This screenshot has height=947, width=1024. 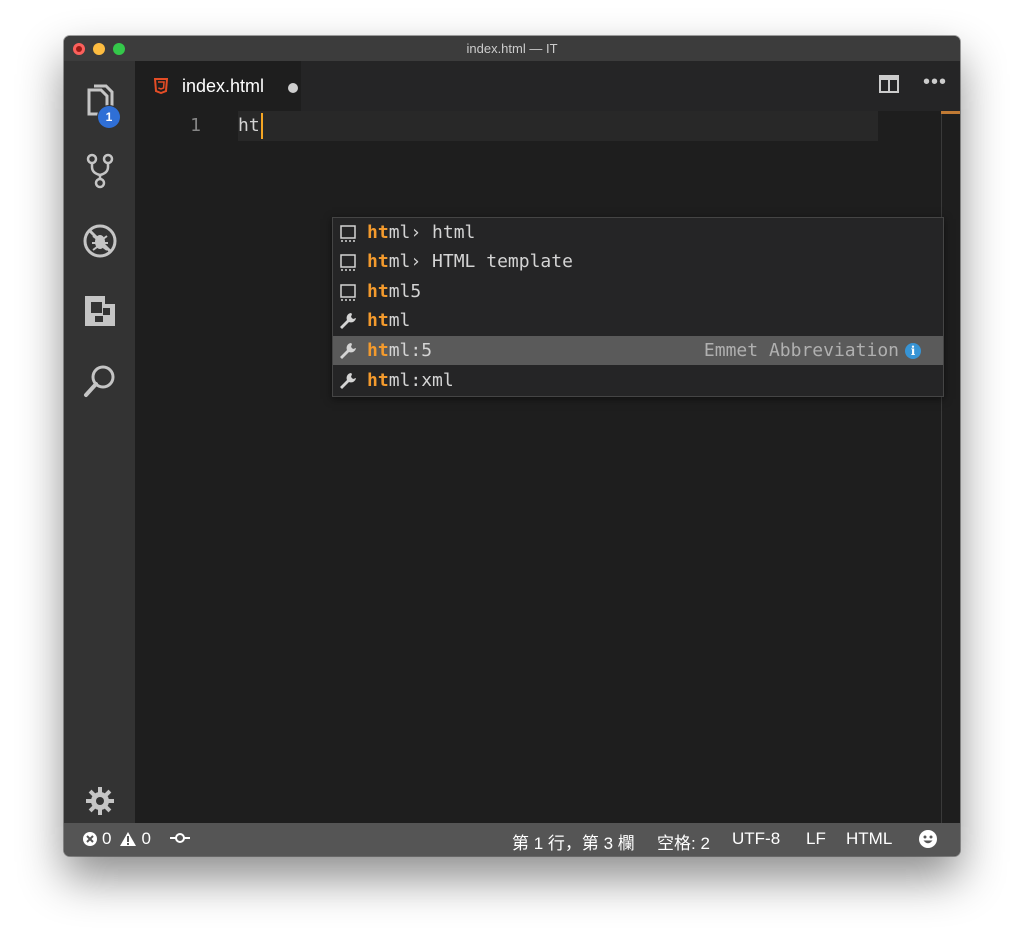 I want to click on cursor-position: 第 1 行，第 3 欄, so click(x=573, y=841).